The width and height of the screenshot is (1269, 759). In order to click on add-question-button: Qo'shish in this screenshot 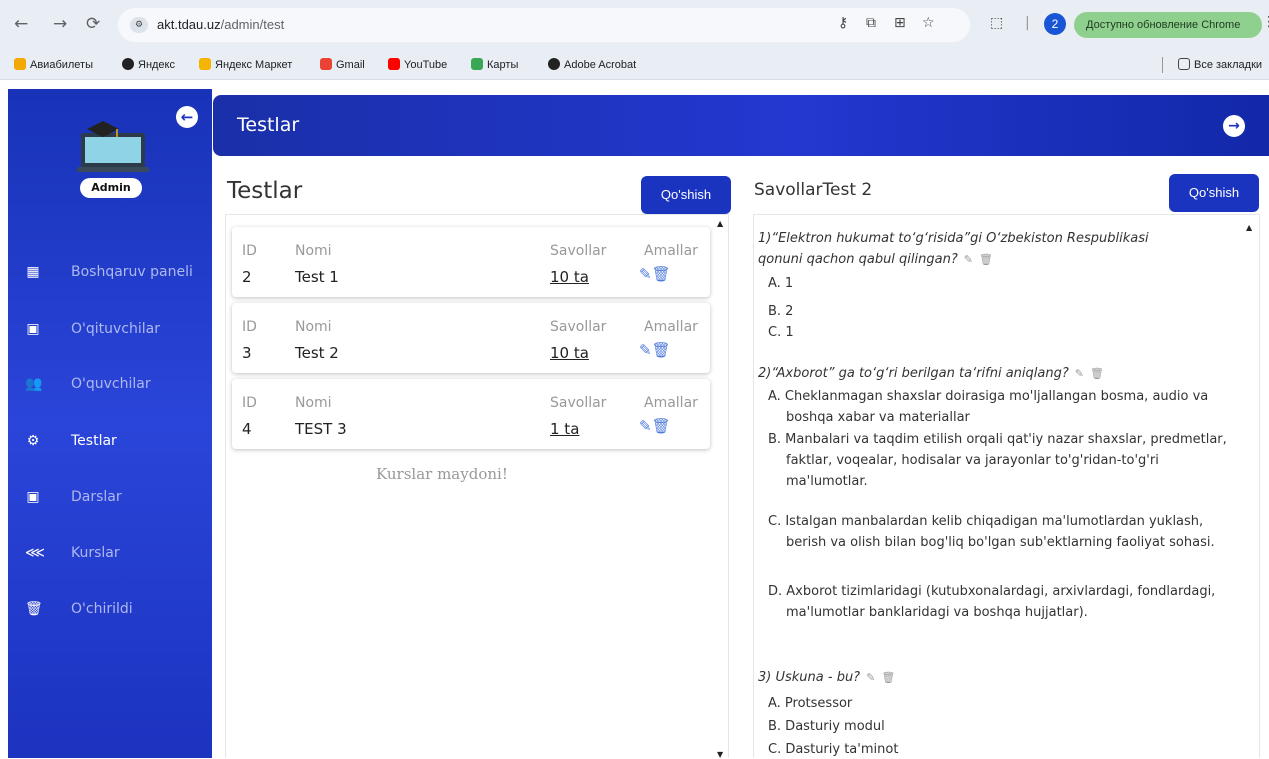, I will do `click(1214, 193)`.